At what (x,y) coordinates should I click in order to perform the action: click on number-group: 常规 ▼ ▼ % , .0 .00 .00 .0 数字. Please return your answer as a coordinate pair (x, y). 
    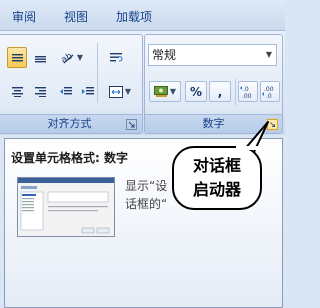
    Looking at the image, I should click on (213, 84).